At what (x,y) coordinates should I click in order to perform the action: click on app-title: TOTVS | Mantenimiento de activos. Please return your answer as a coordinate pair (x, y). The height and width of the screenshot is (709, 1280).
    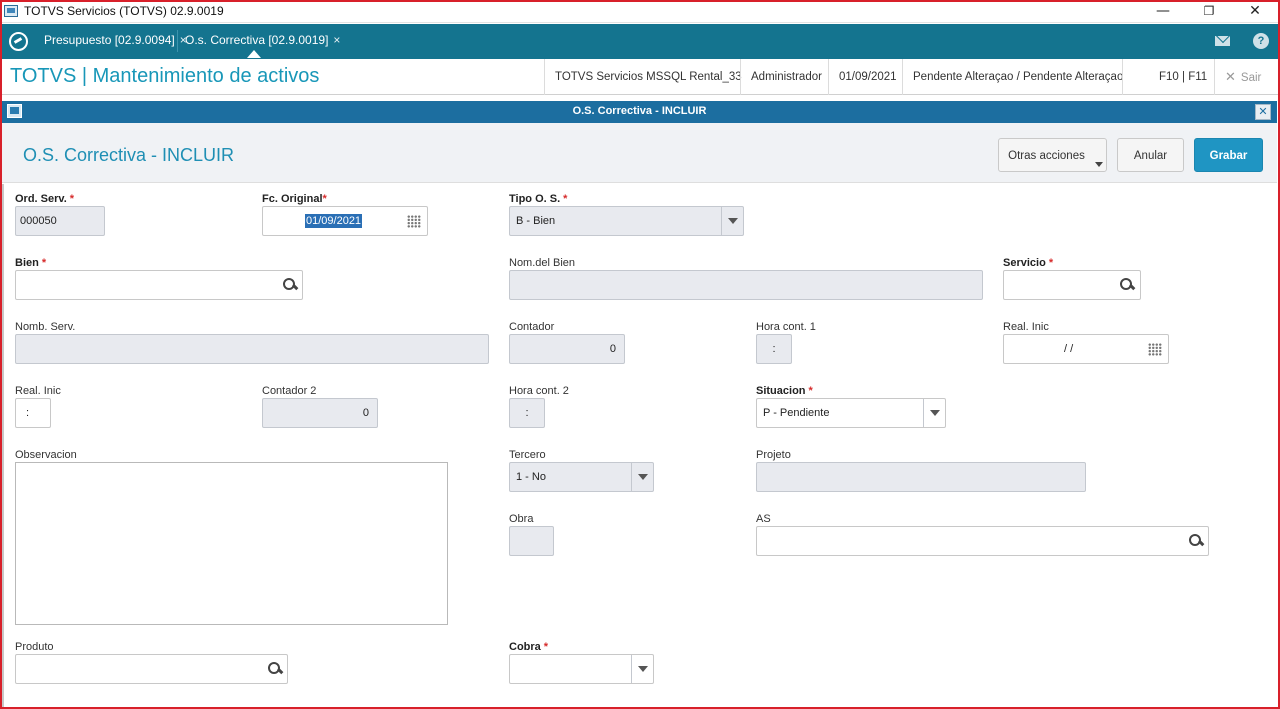
    Looking at the image, I should click on (165, 76).